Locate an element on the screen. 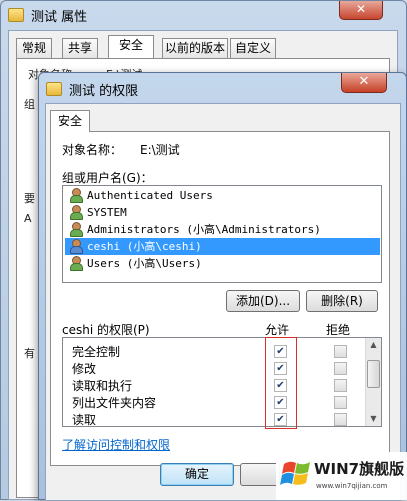  deny-read-execute-checkbox is located at coordinates (340, 385).